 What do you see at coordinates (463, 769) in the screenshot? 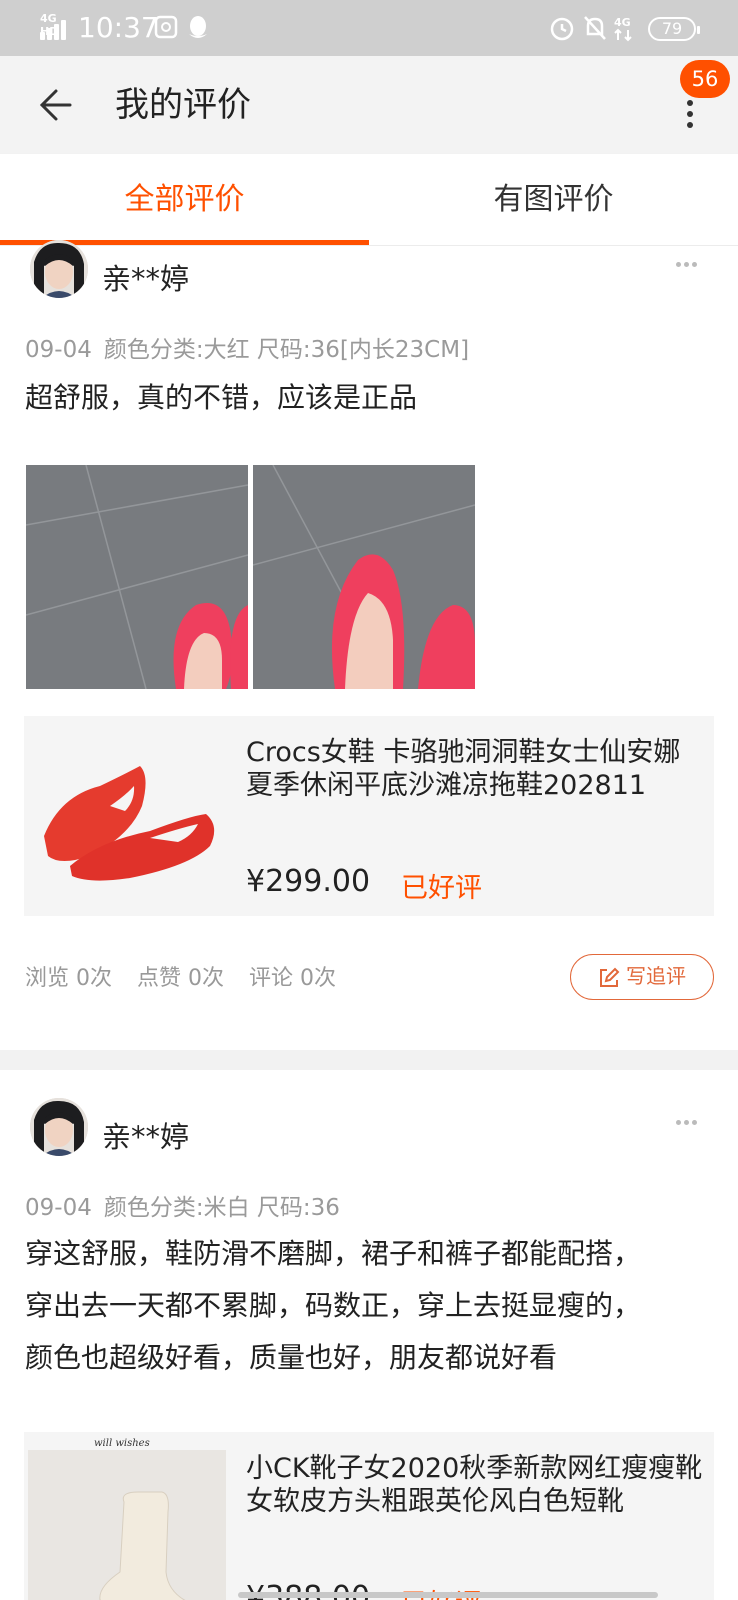
I see `product-title: Crocs女鞋 卡骆驰洞洞鞋女士仙安娜夏季休闲平底沙滩凉拖鞋202811` at bounding box center [463, 769].